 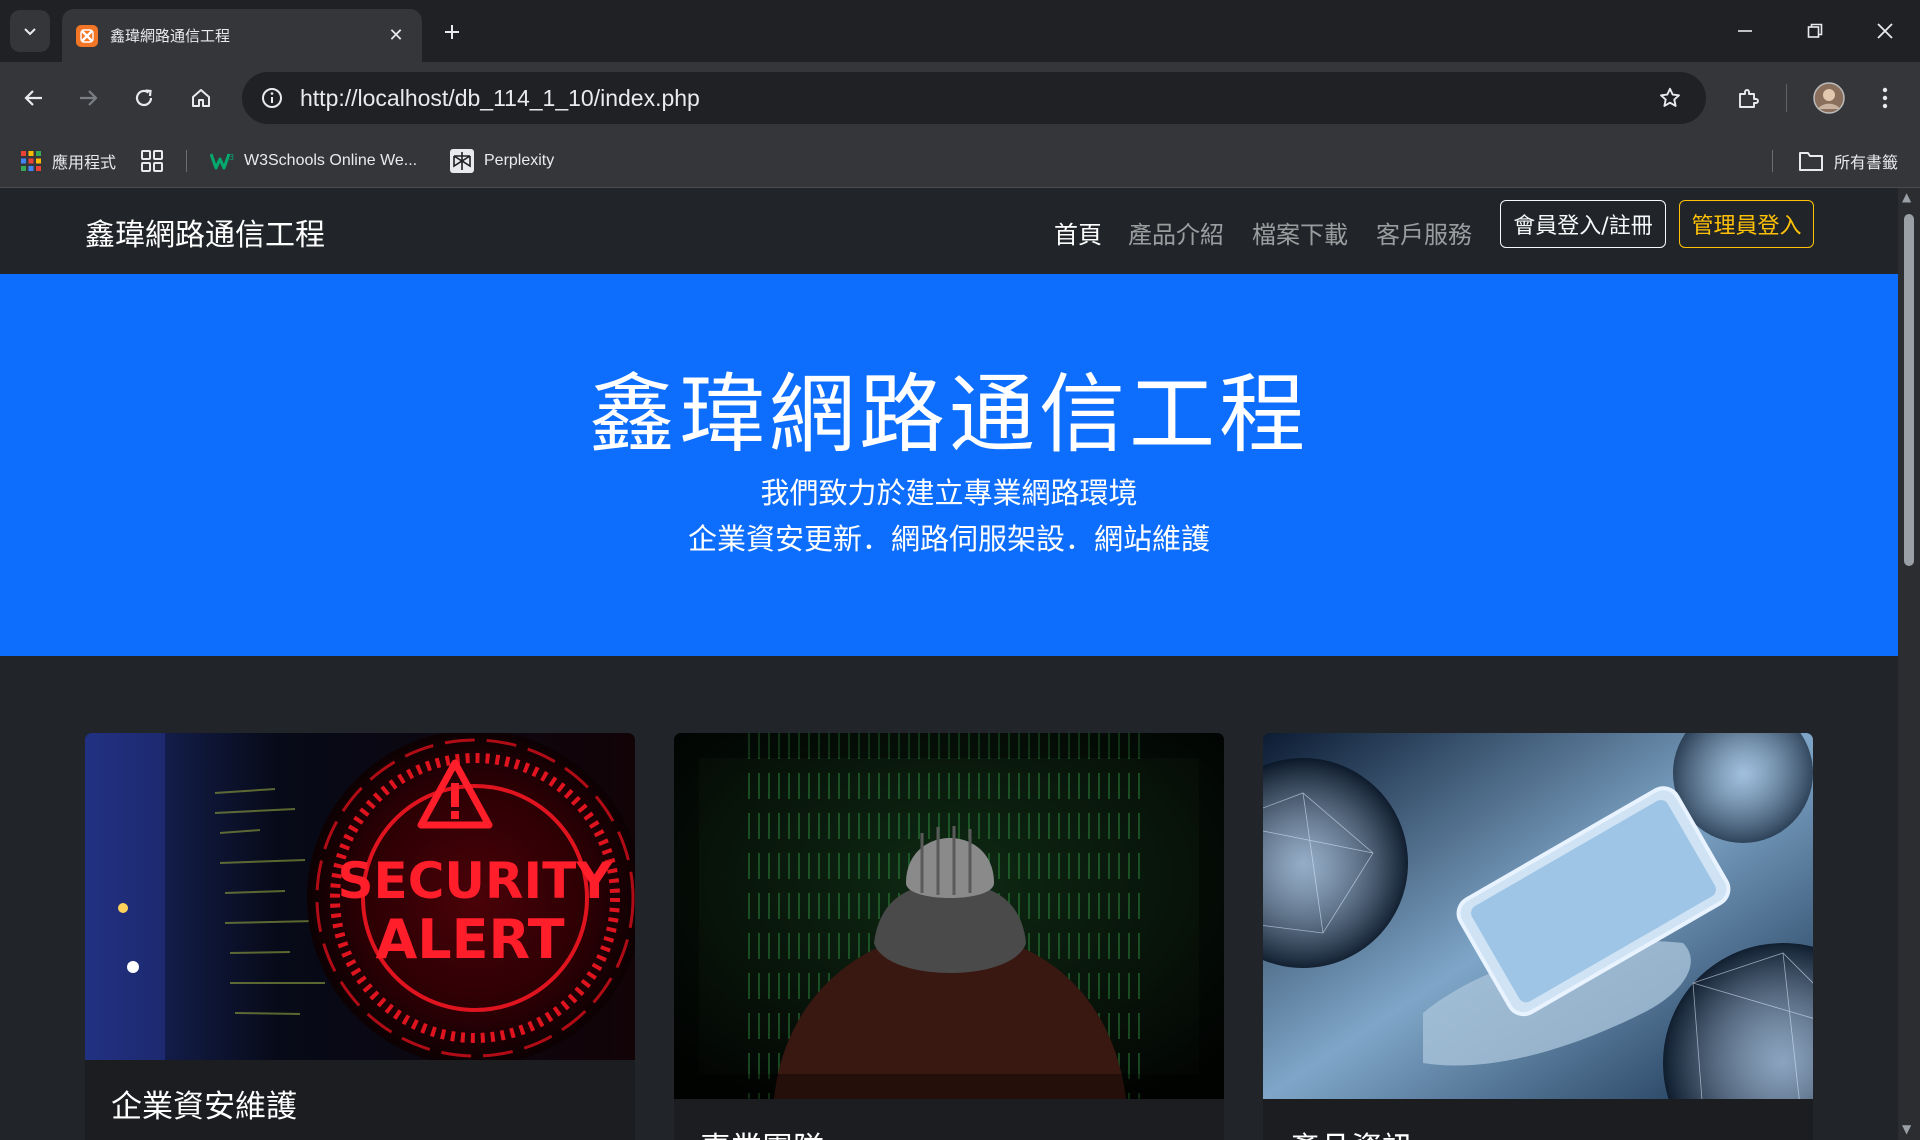 What do you see at coordinates (1583, 224) in the screenshot?
I see `member-login-button: 會員登入/註冊` at bounding box center [1583, 224].